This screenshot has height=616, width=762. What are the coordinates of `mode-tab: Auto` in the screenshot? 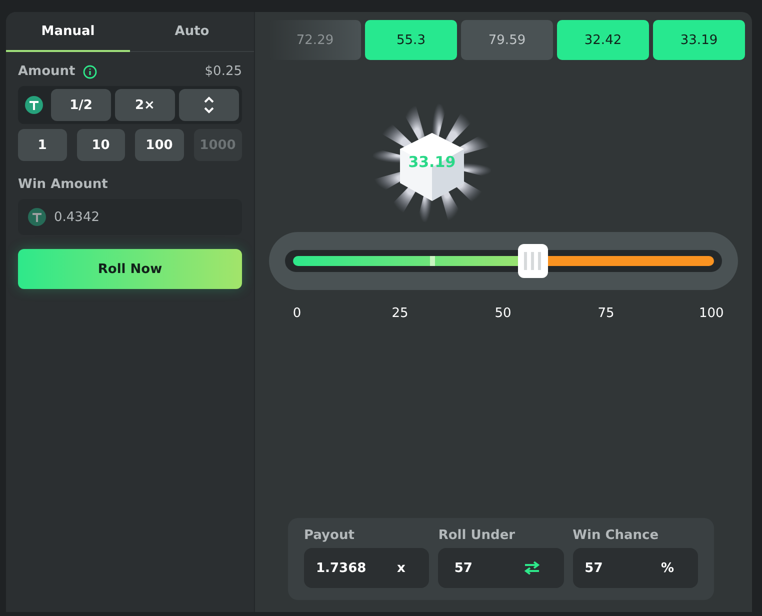 It's located at (192, 32).